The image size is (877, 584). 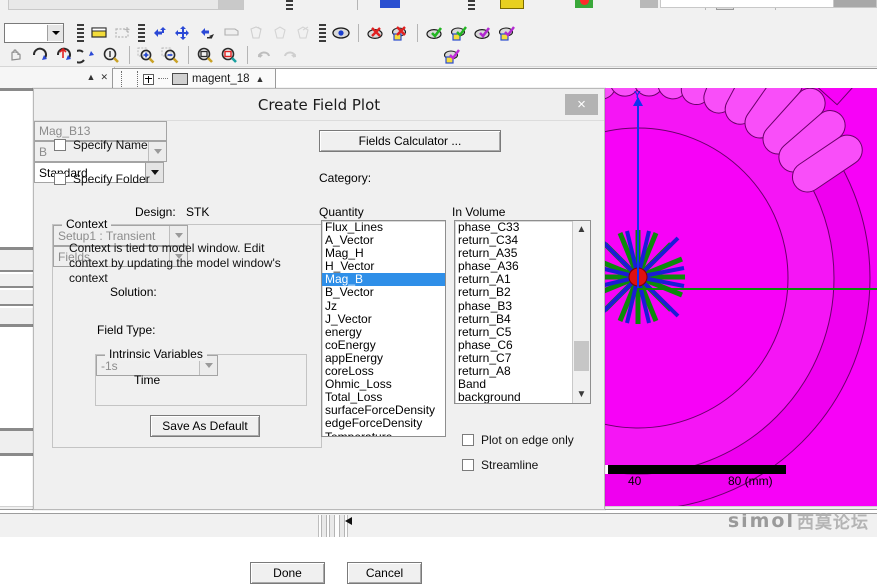 I want to click on status-bar: simol 西莫论坛, so click(x=438, y=521).